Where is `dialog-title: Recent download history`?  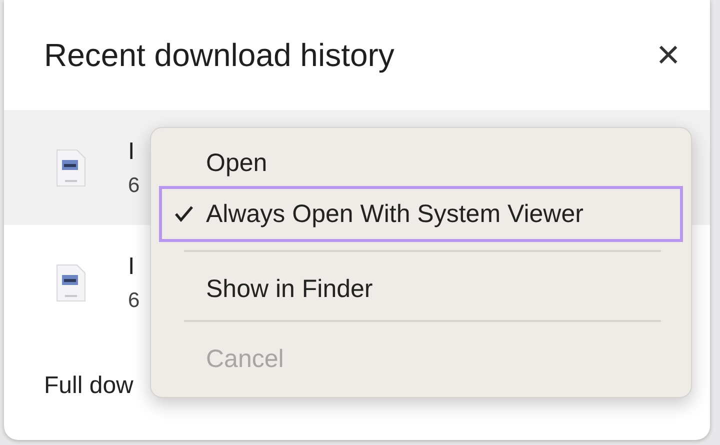 dialog-title: Recent download history is located at coordinates (219, 55).